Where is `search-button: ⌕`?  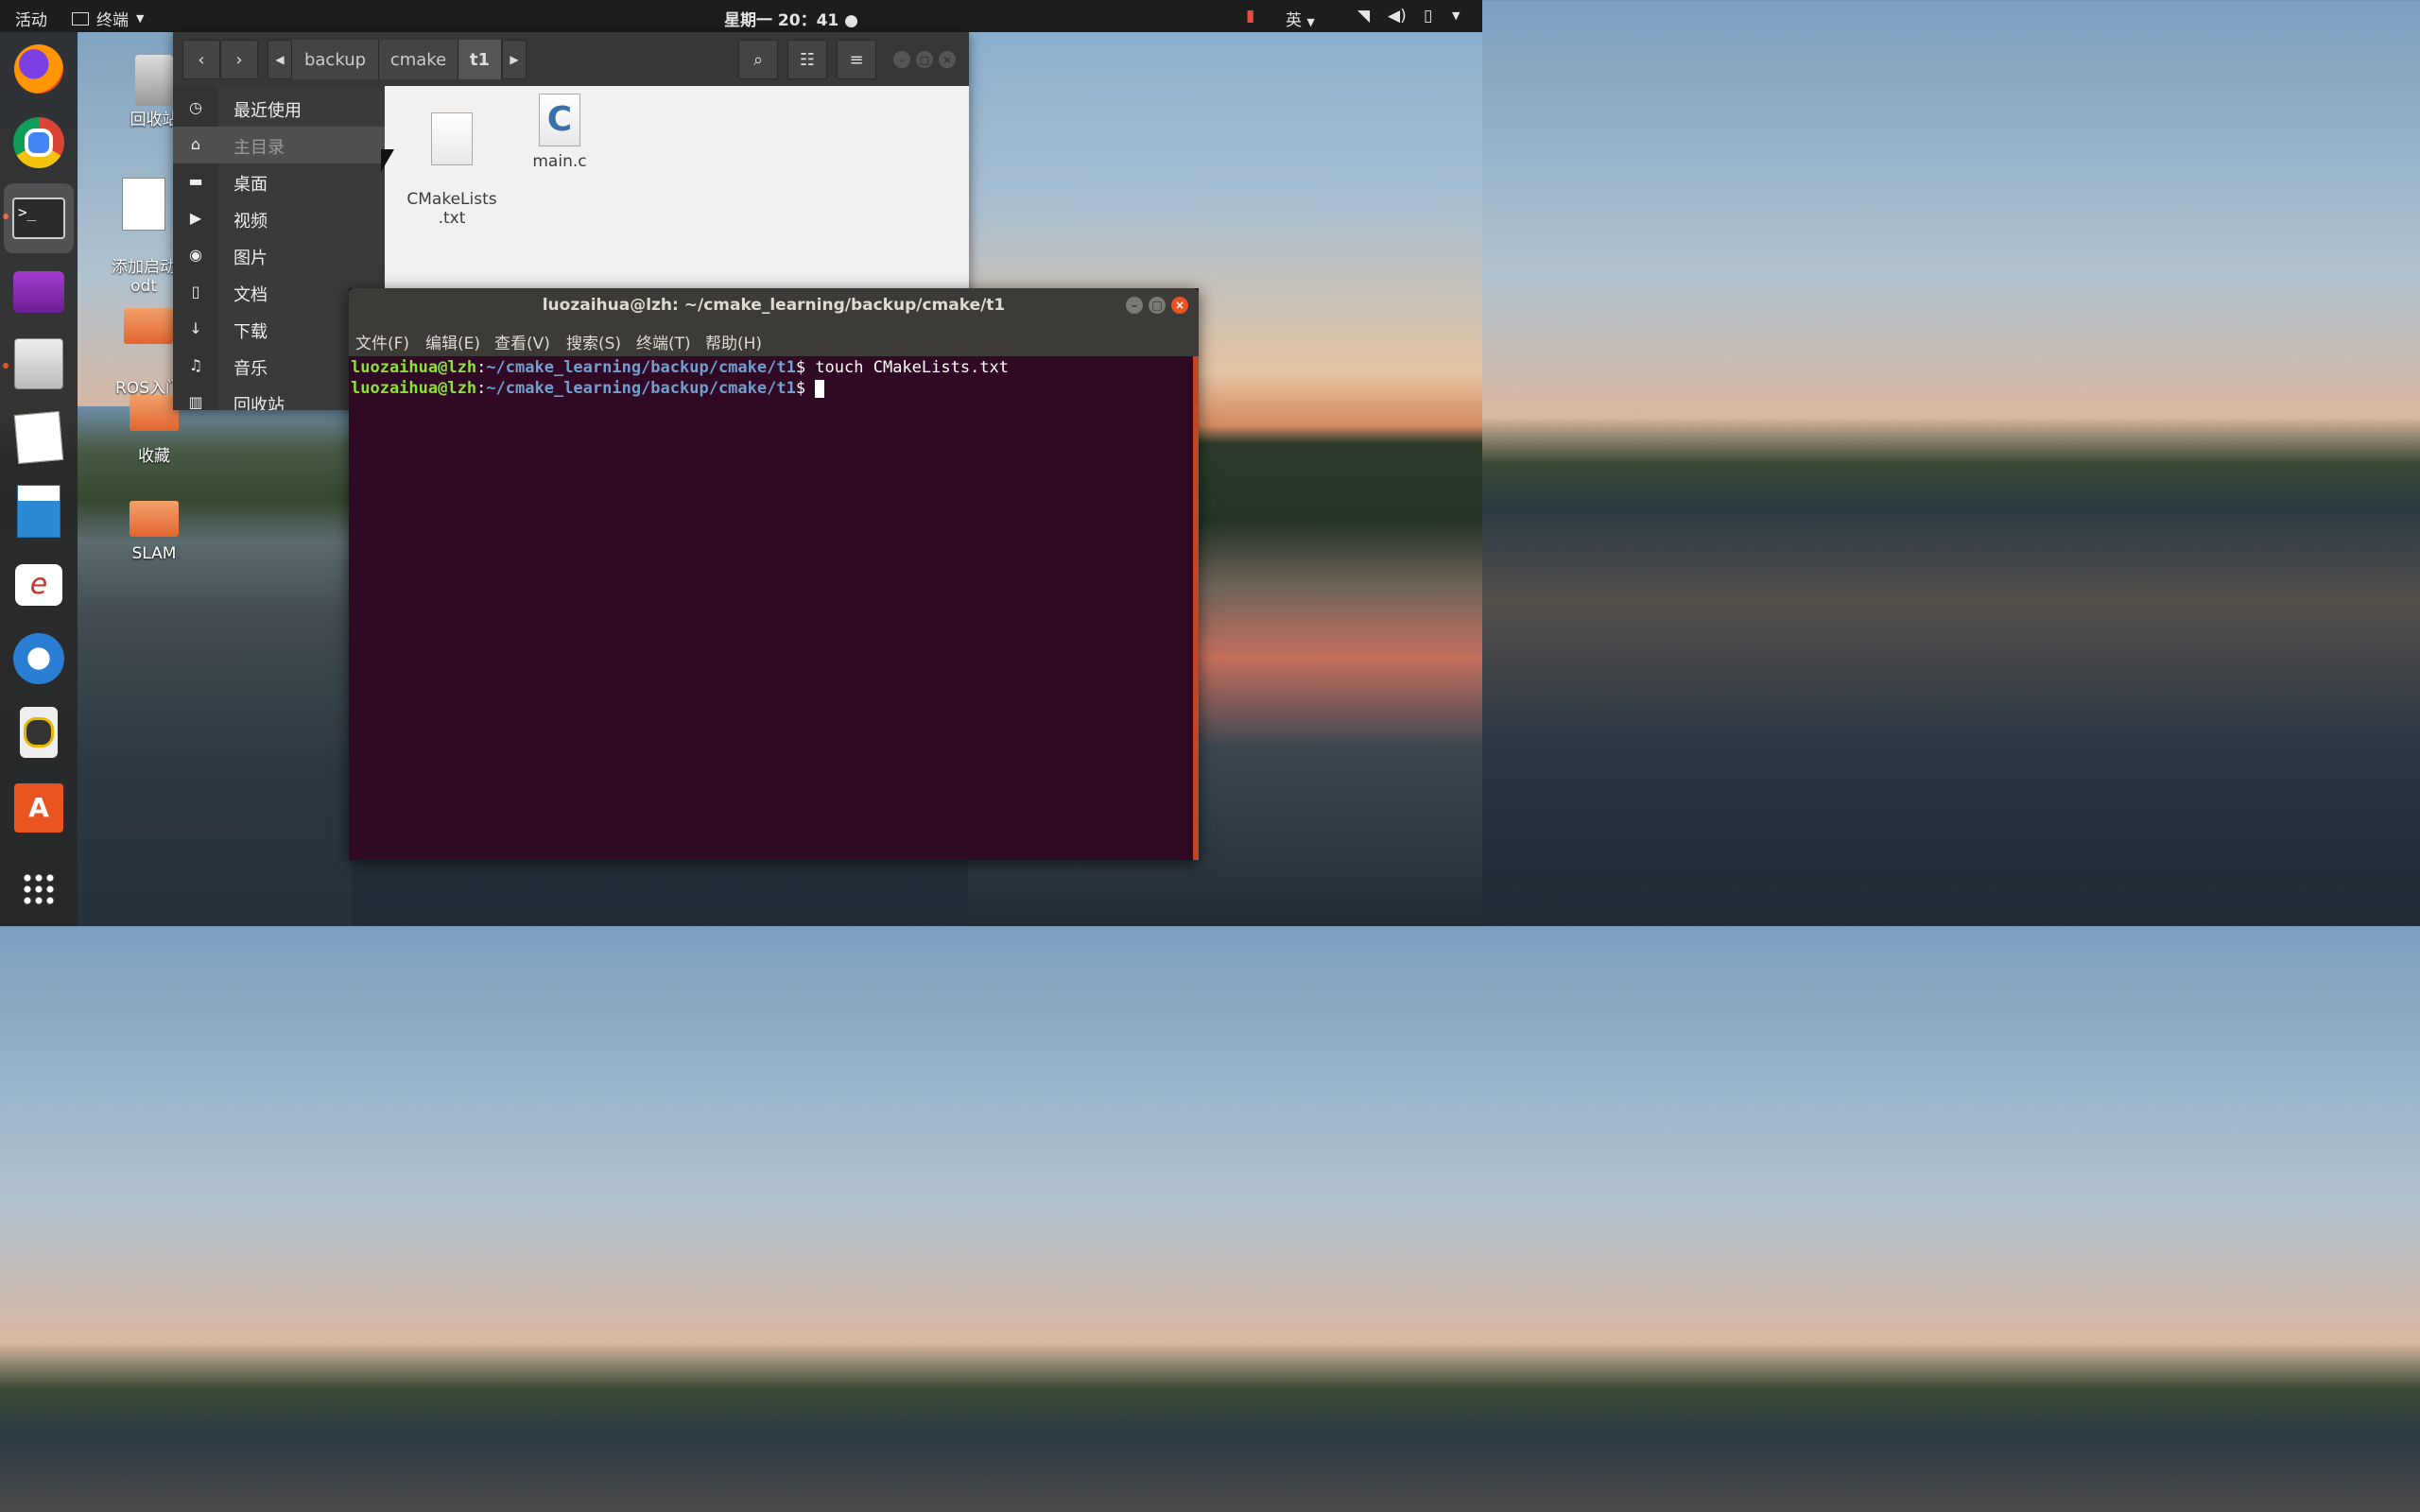
search-button: ⌕ is located at coordinates (758, 59).